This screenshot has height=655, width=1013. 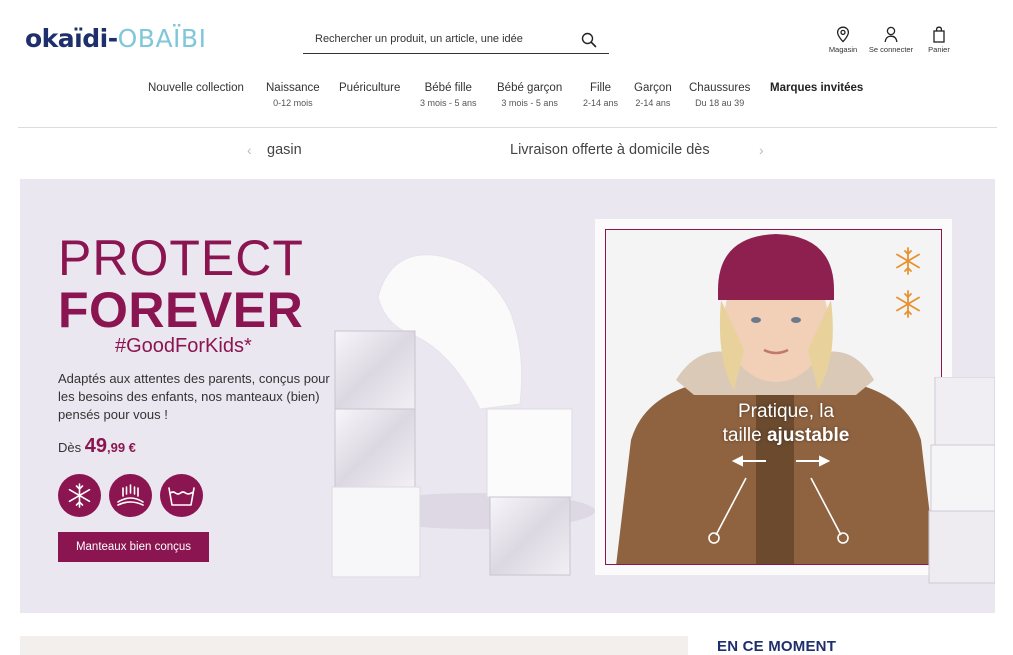 I want to click on cart-label: Panier, so click(x=939, y=49).